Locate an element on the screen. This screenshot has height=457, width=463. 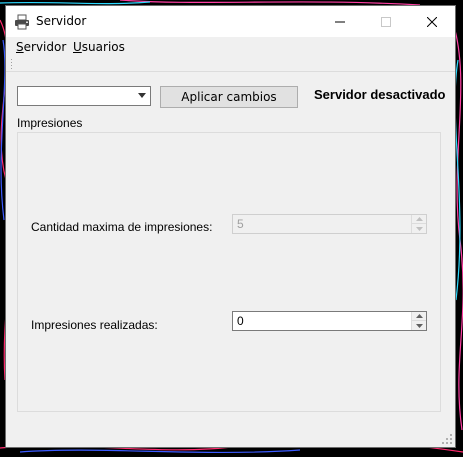
minimize-button is located at coordinates (340, 21).